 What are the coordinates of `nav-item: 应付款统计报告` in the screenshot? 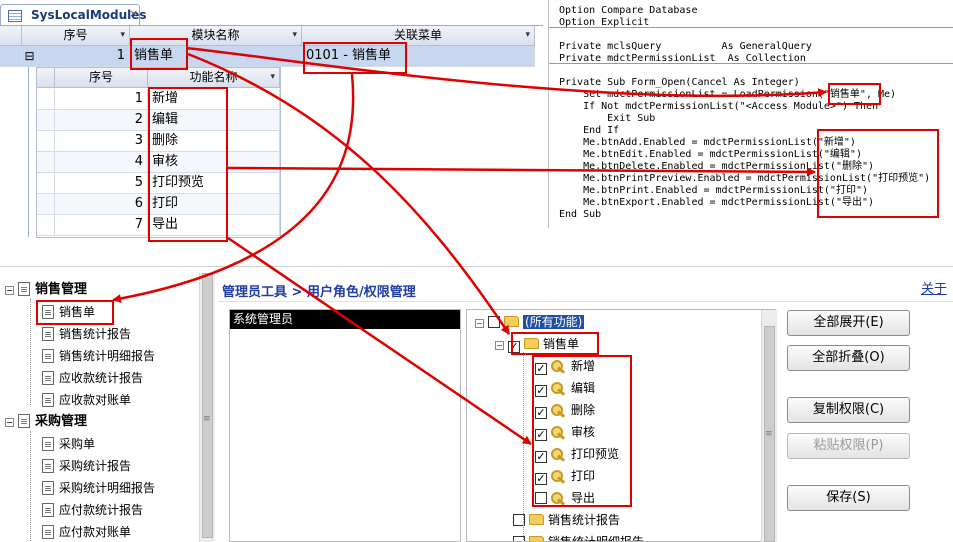 It's located at (92, 510).